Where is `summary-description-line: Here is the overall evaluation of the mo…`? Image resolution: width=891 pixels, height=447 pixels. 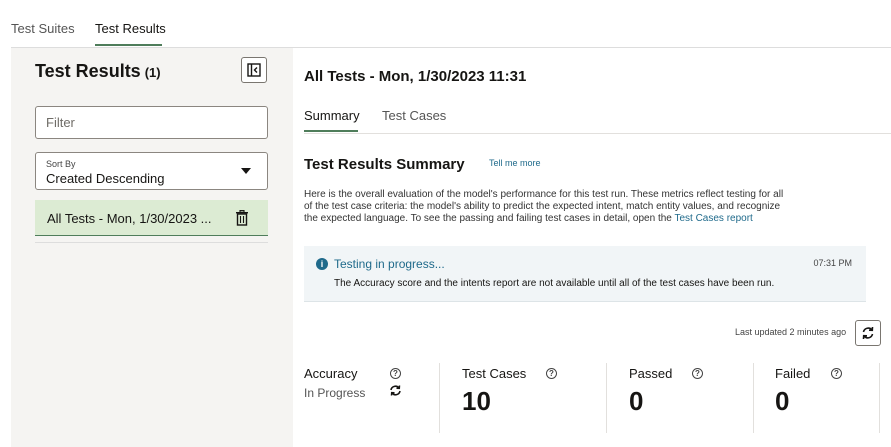
summary-description-line: Here is the overall evaluation of the mo… is located at coordinates (544, 194).